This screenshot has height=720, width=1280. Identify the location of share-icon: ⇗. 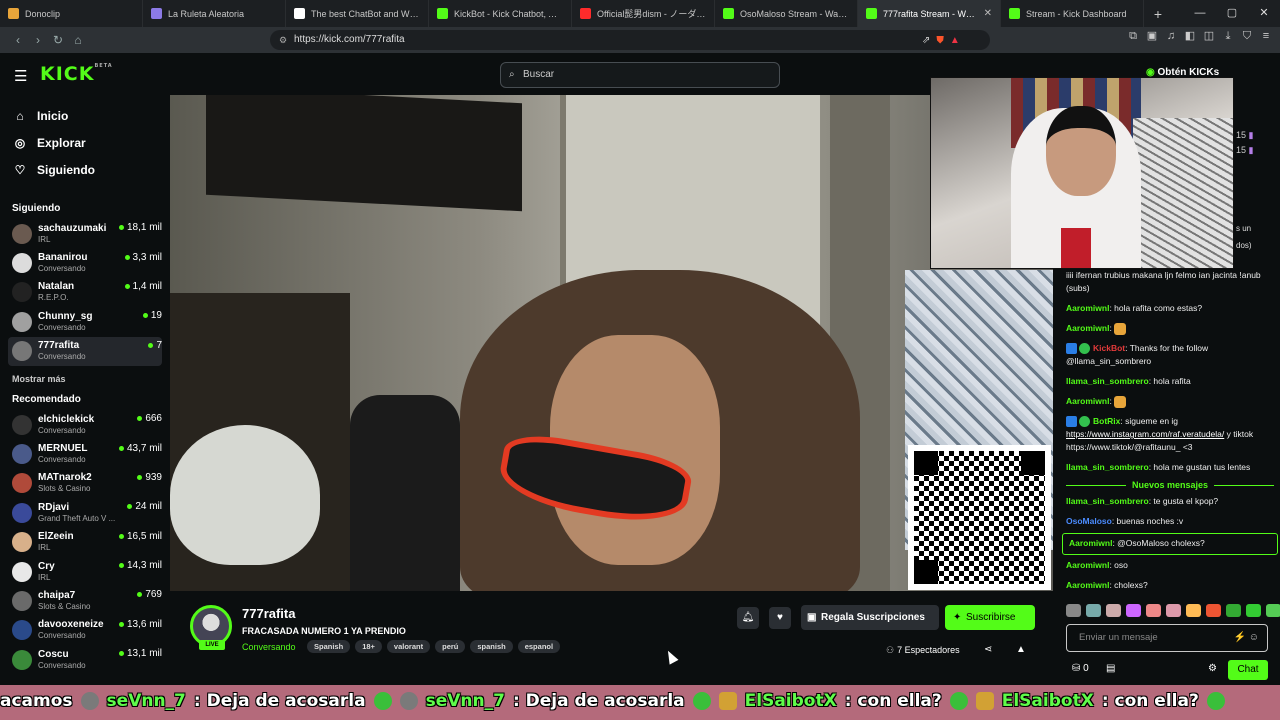
(926, 40).